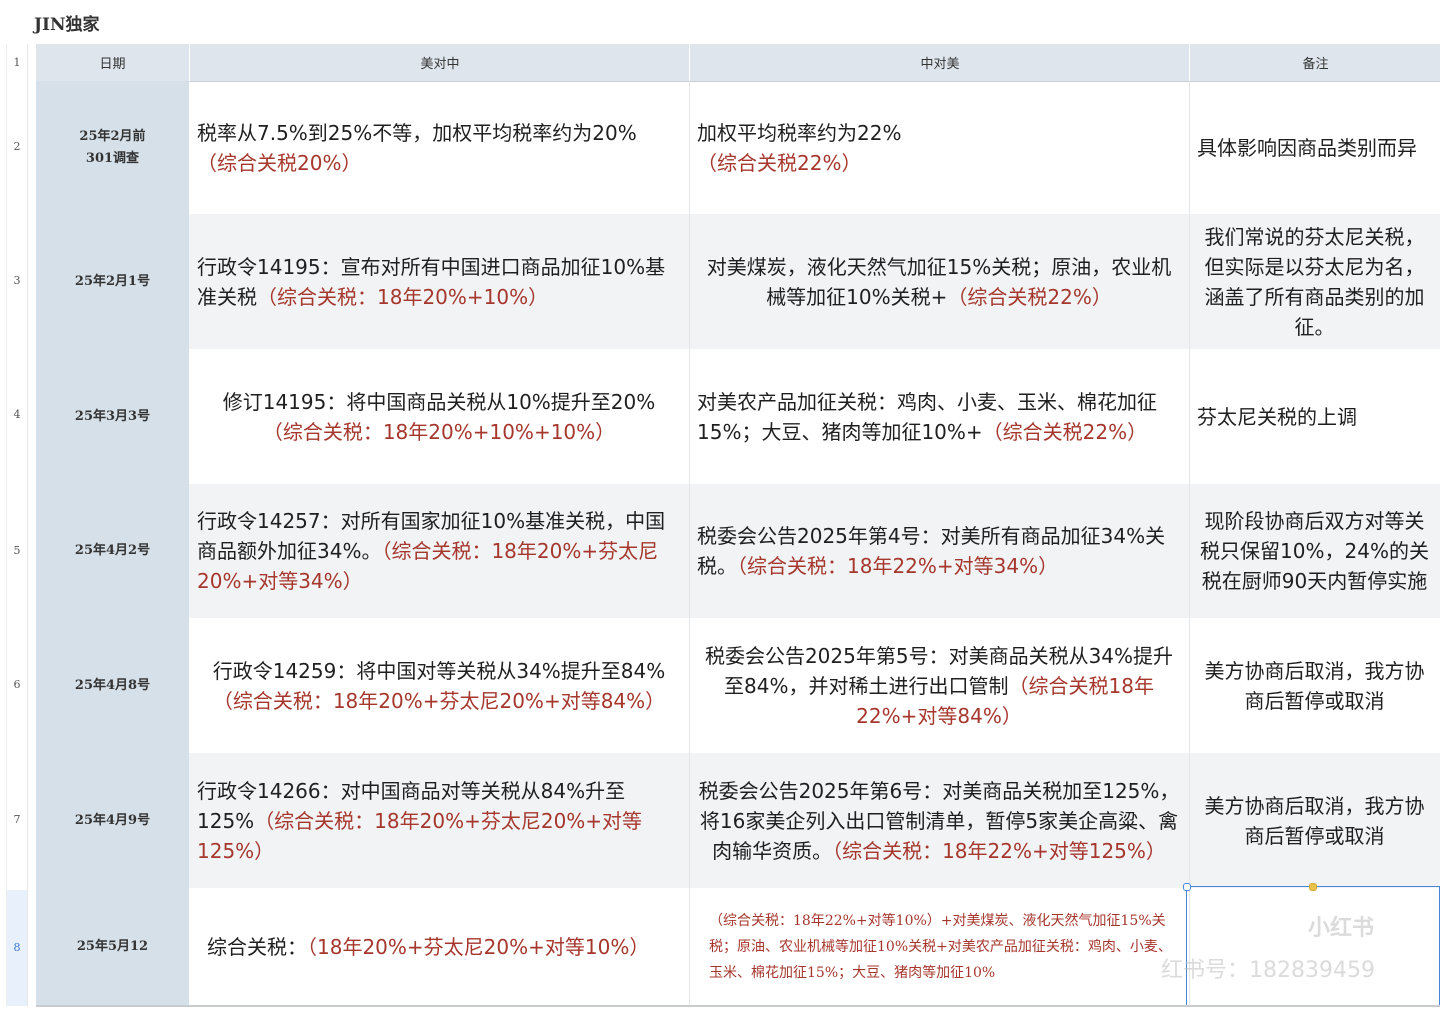 This screenshot has height=1014, width=1440. What do you see at coordinates (439, 670) in the screenshot?
I see `cell-text: 行政令14259：将中国对等关税从34%提升至84%` at bounding box center [439, 670].